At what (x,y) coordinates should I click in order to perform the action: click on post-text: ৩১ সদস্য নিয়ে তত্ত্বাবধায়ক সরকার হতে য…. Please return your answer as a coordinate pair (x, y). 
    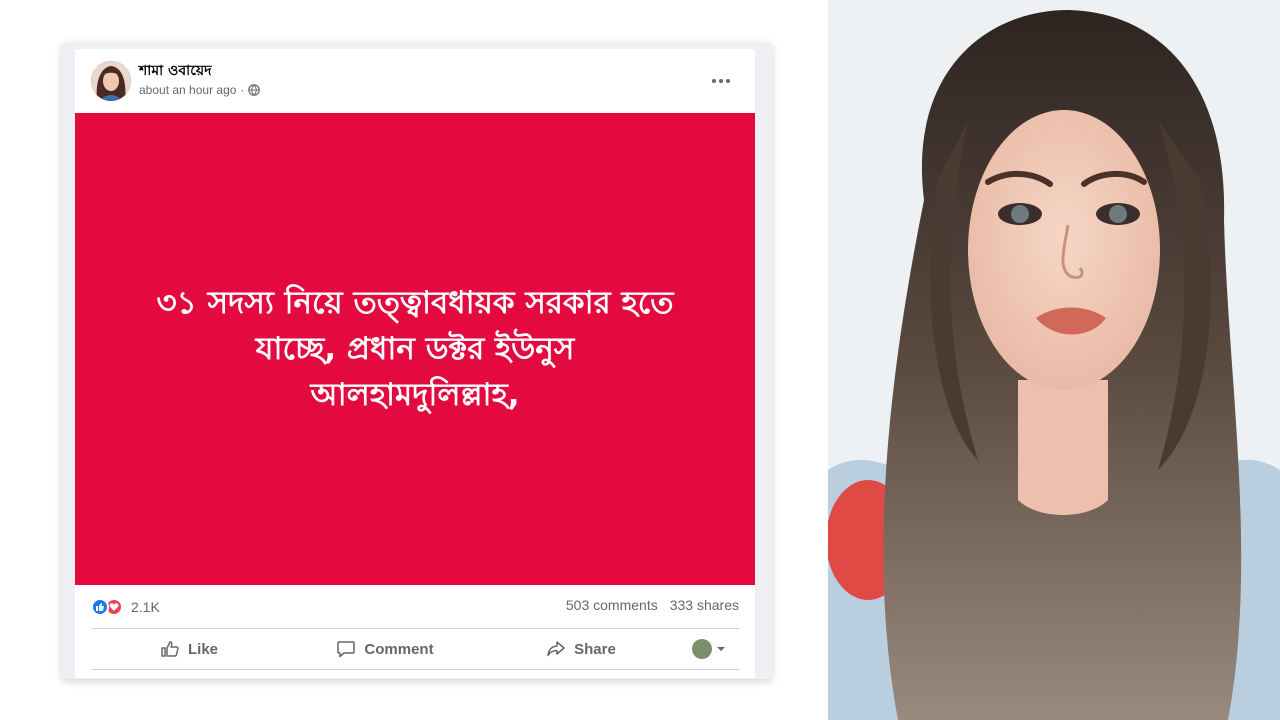
    Looking at the image, I should click on (415, 349).